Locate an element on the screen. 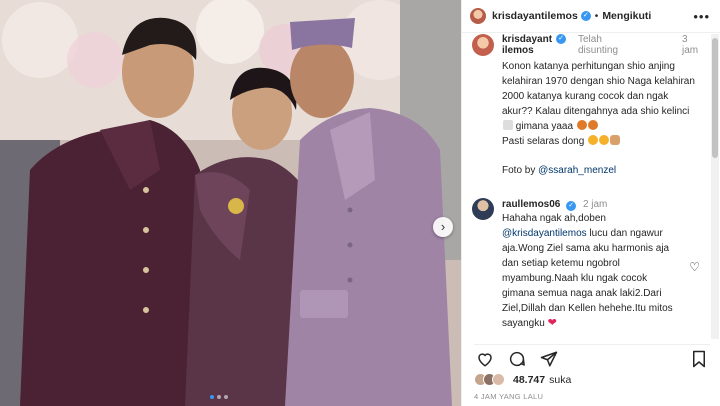  likes-count: 48.747 is located at coordinates (529, 379).